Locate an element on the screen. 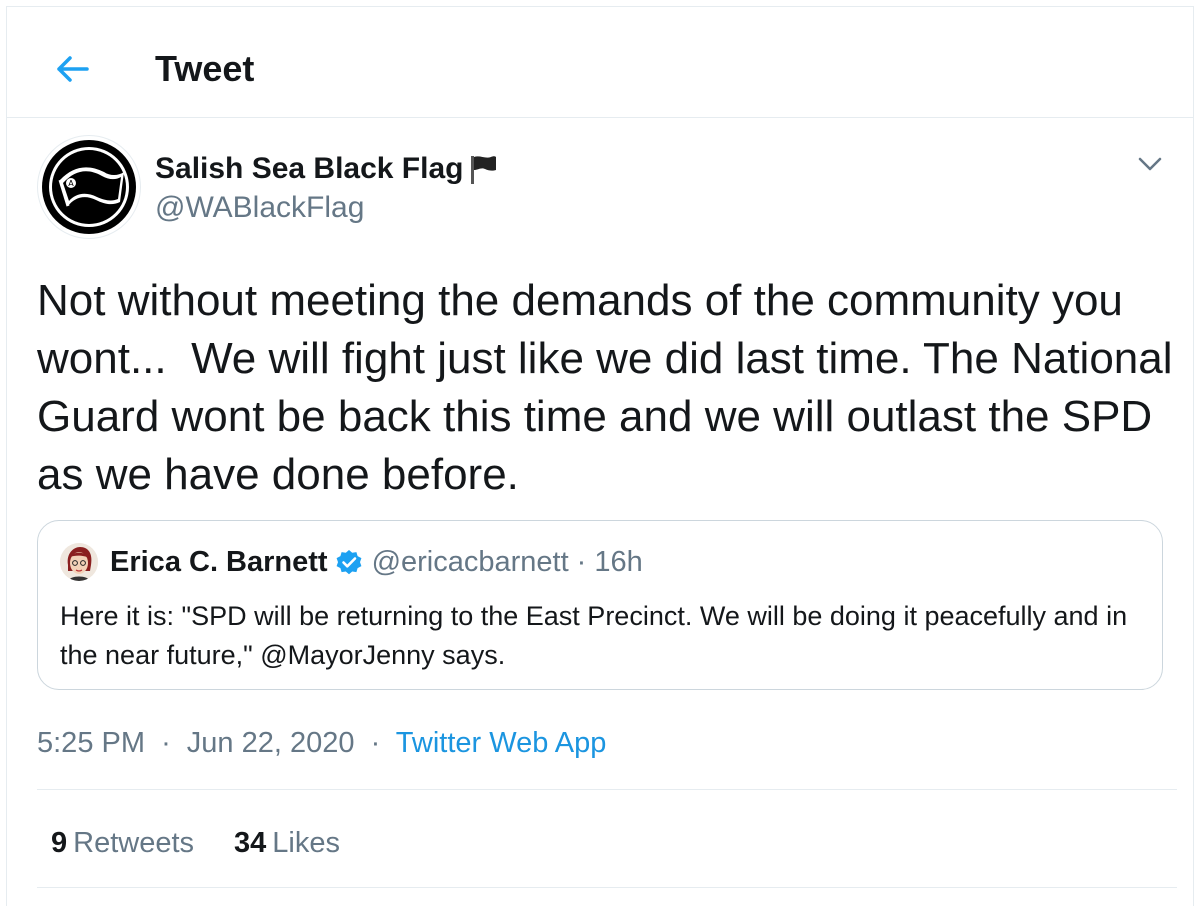  tweet-metadata: 5:25 PM · Jun 22, 2020 · Twitter Web App is located at coordinates (321, 743).